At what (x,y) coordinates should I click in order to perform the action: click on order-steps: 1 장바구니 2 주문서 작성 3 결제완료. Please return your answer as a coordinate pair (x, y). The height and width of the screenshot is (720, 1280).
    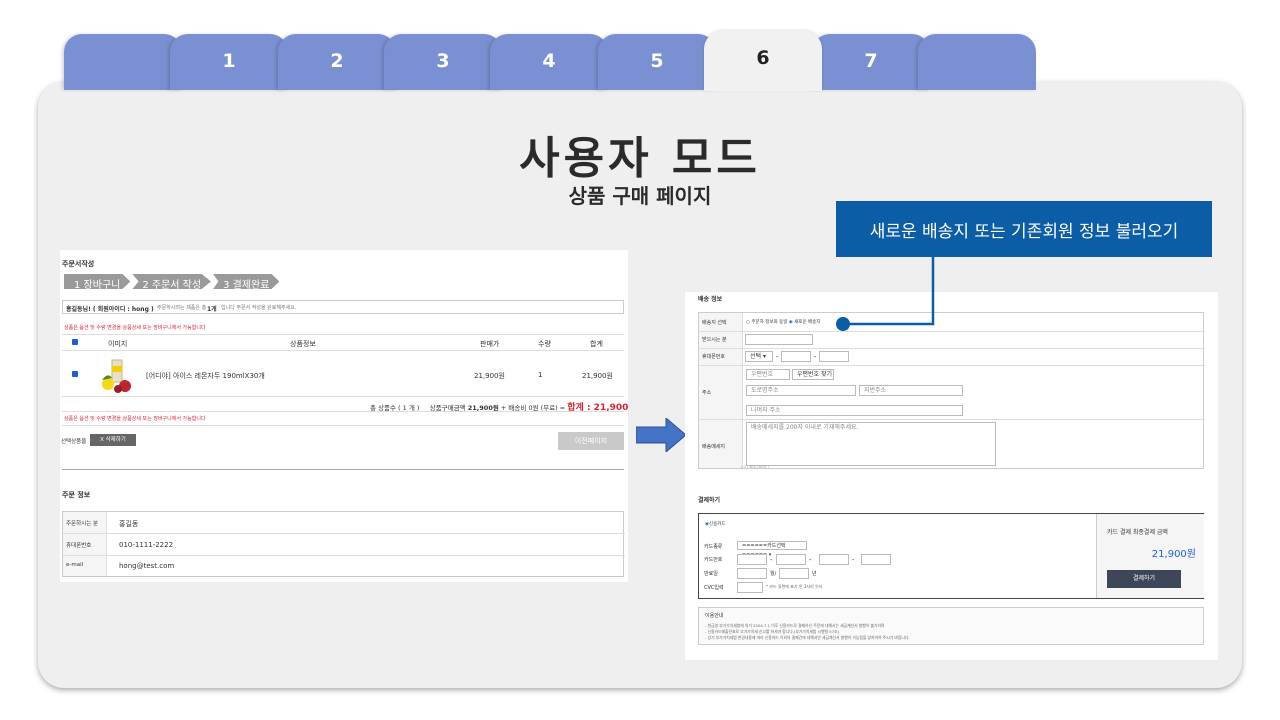
    Looking at the image, I should click on (172, 281).